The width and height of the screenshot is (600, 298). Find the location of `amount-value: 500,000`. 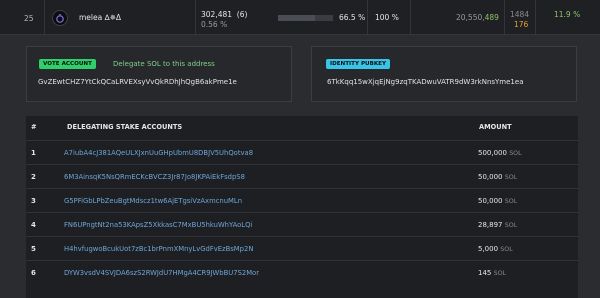

amount-value: 500,000 is located at coordinates (492, 153).